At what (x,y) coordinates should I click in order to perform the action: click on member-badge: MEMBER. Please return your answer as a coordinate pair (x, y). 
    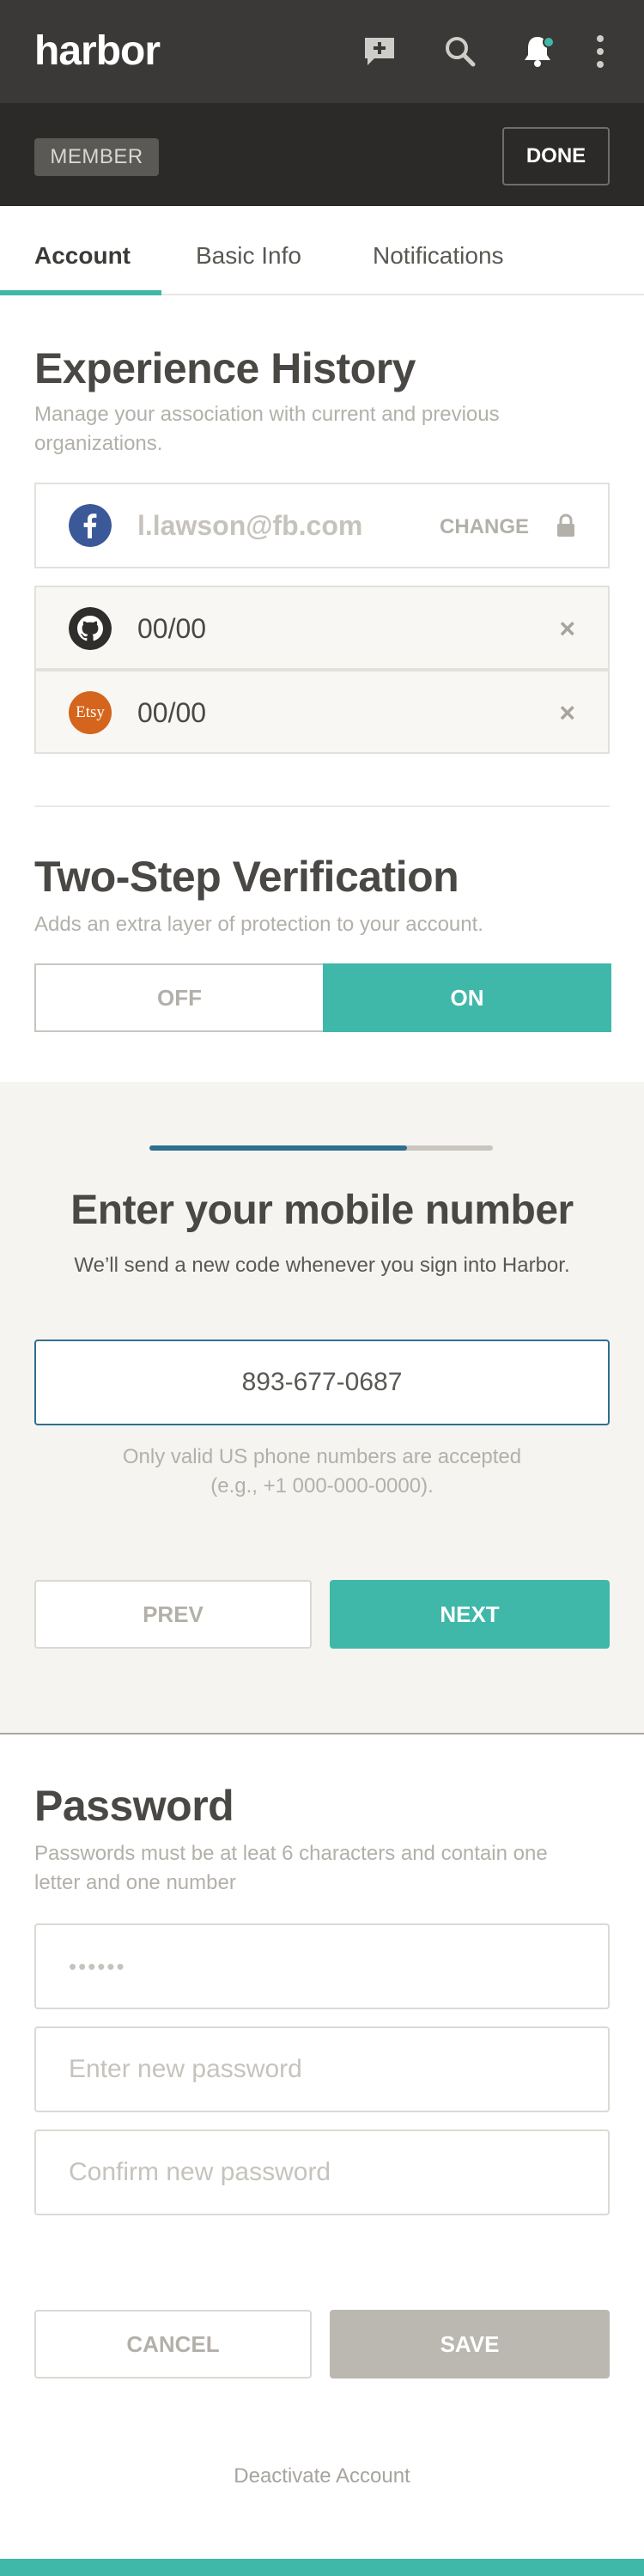
    Looking at the image, I should click on (96, 157).